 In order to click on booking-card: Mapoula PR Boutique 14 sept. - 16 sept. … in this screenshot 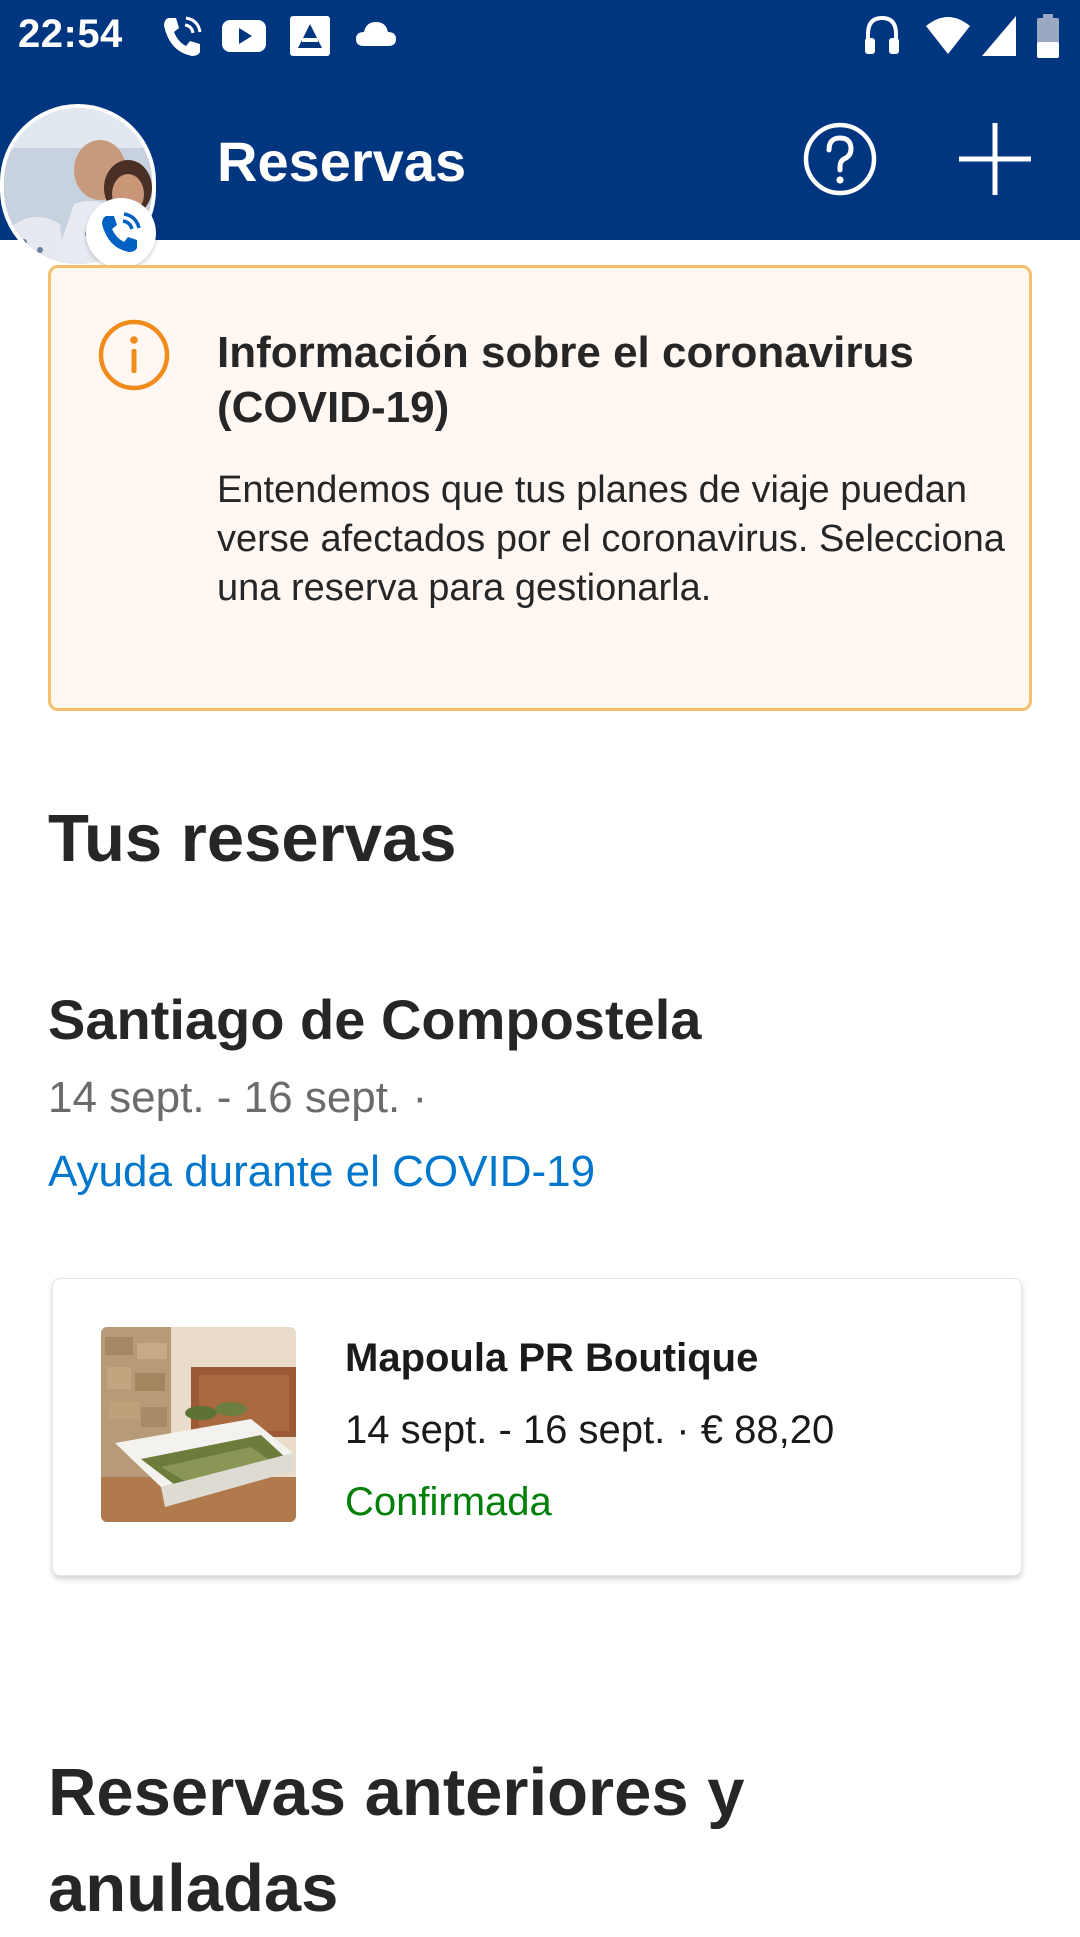, I will do `click(537, 1427)`.